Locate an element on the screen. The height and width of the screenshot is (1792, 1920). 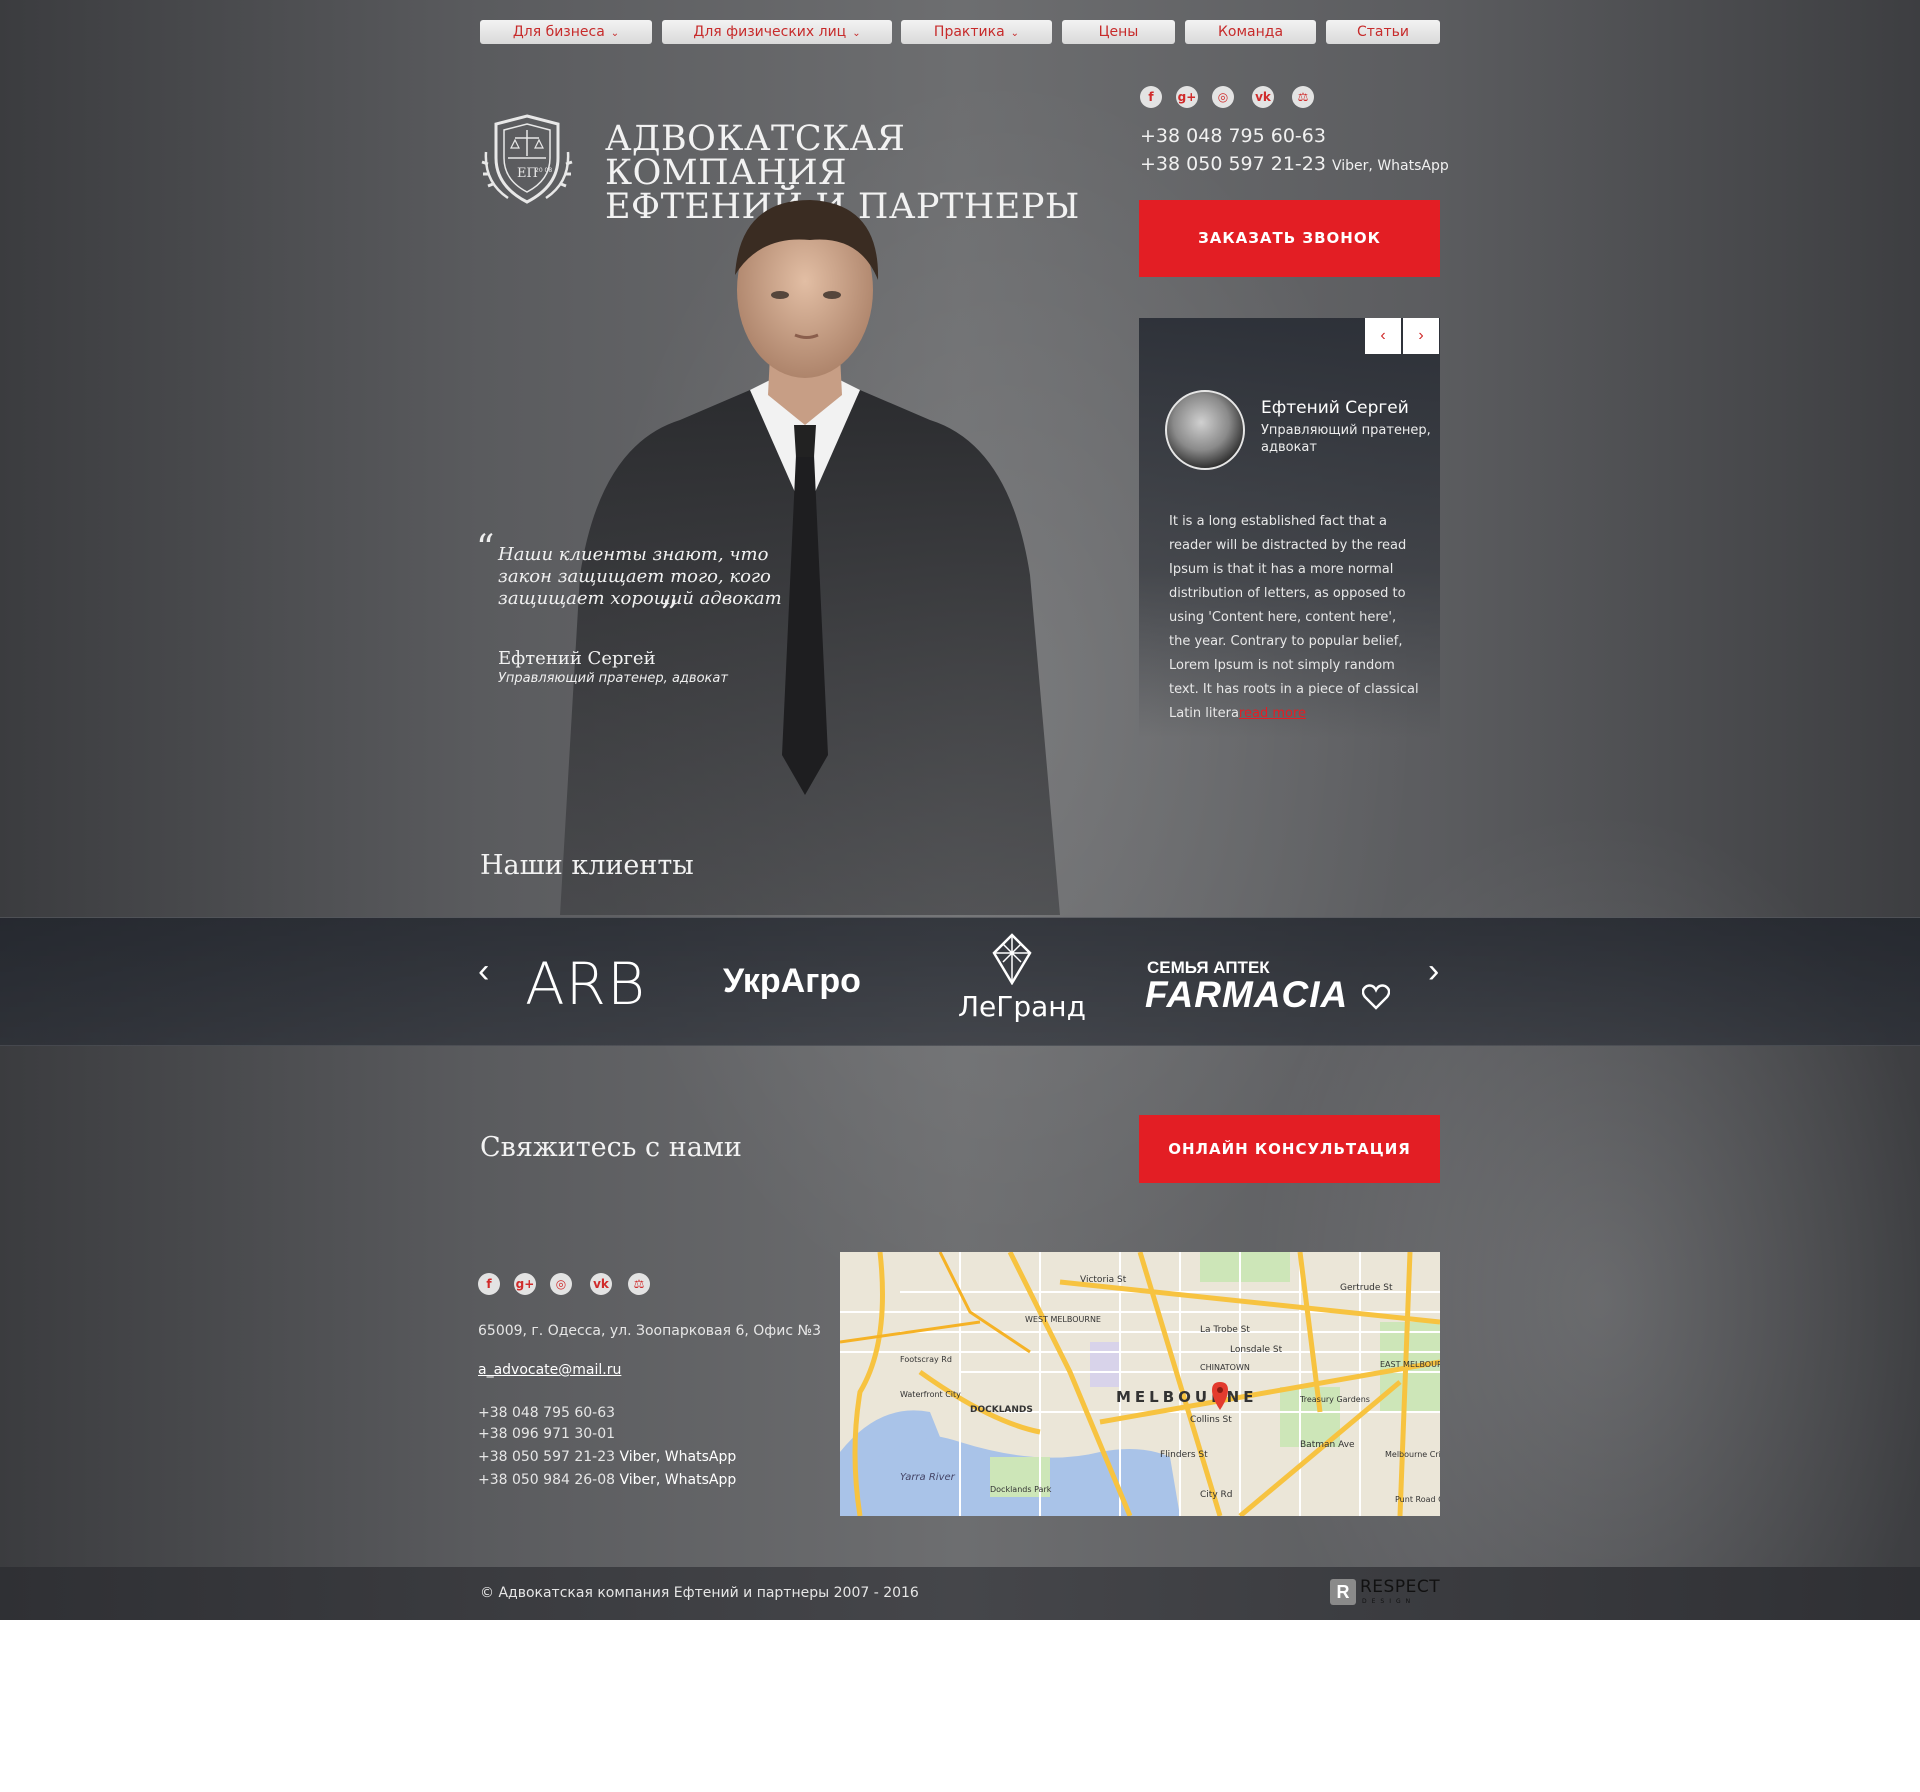
contact-heading: Свяжитесь с нами is located at coordinates (611, 1147).